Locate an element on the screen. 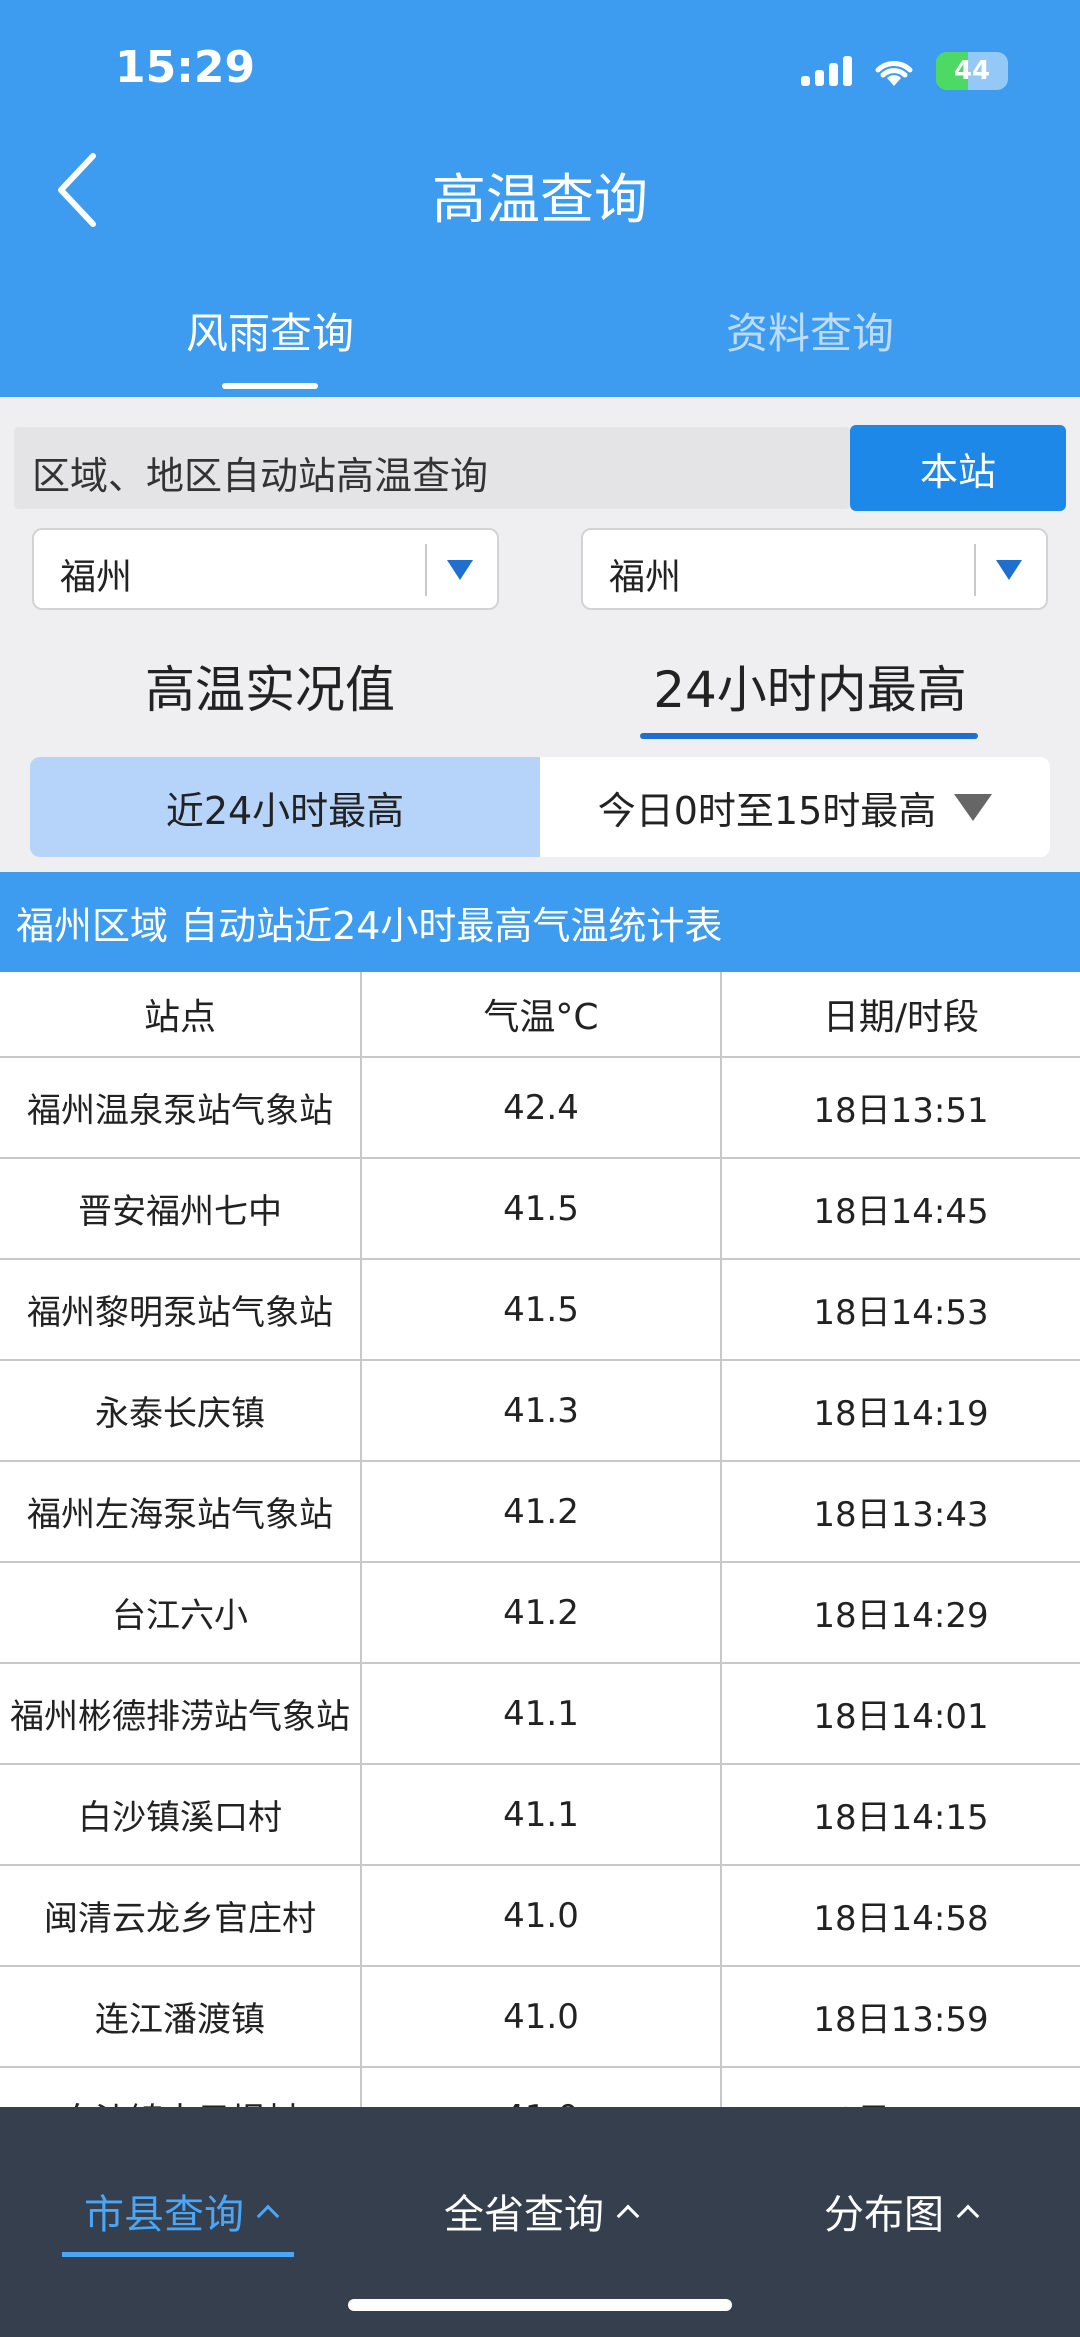 This screenshot has width=1080, height=2337. page-title: 高温查询 is located at coordinates (540, 199).